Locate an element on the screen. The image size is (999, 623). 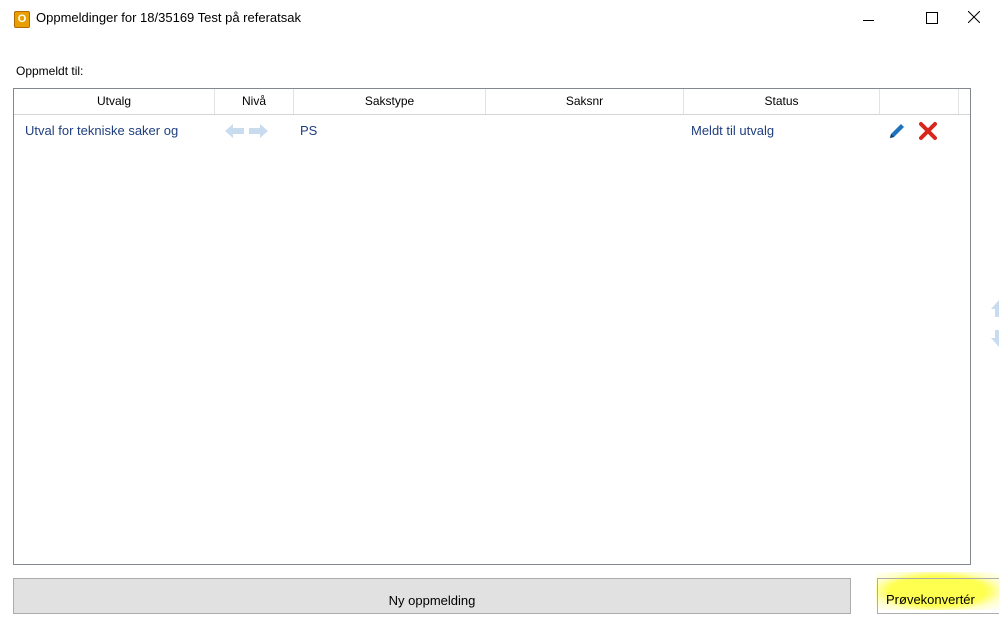
test-convert-label: Prøvekonvertér is located at coordinates (930, 599).